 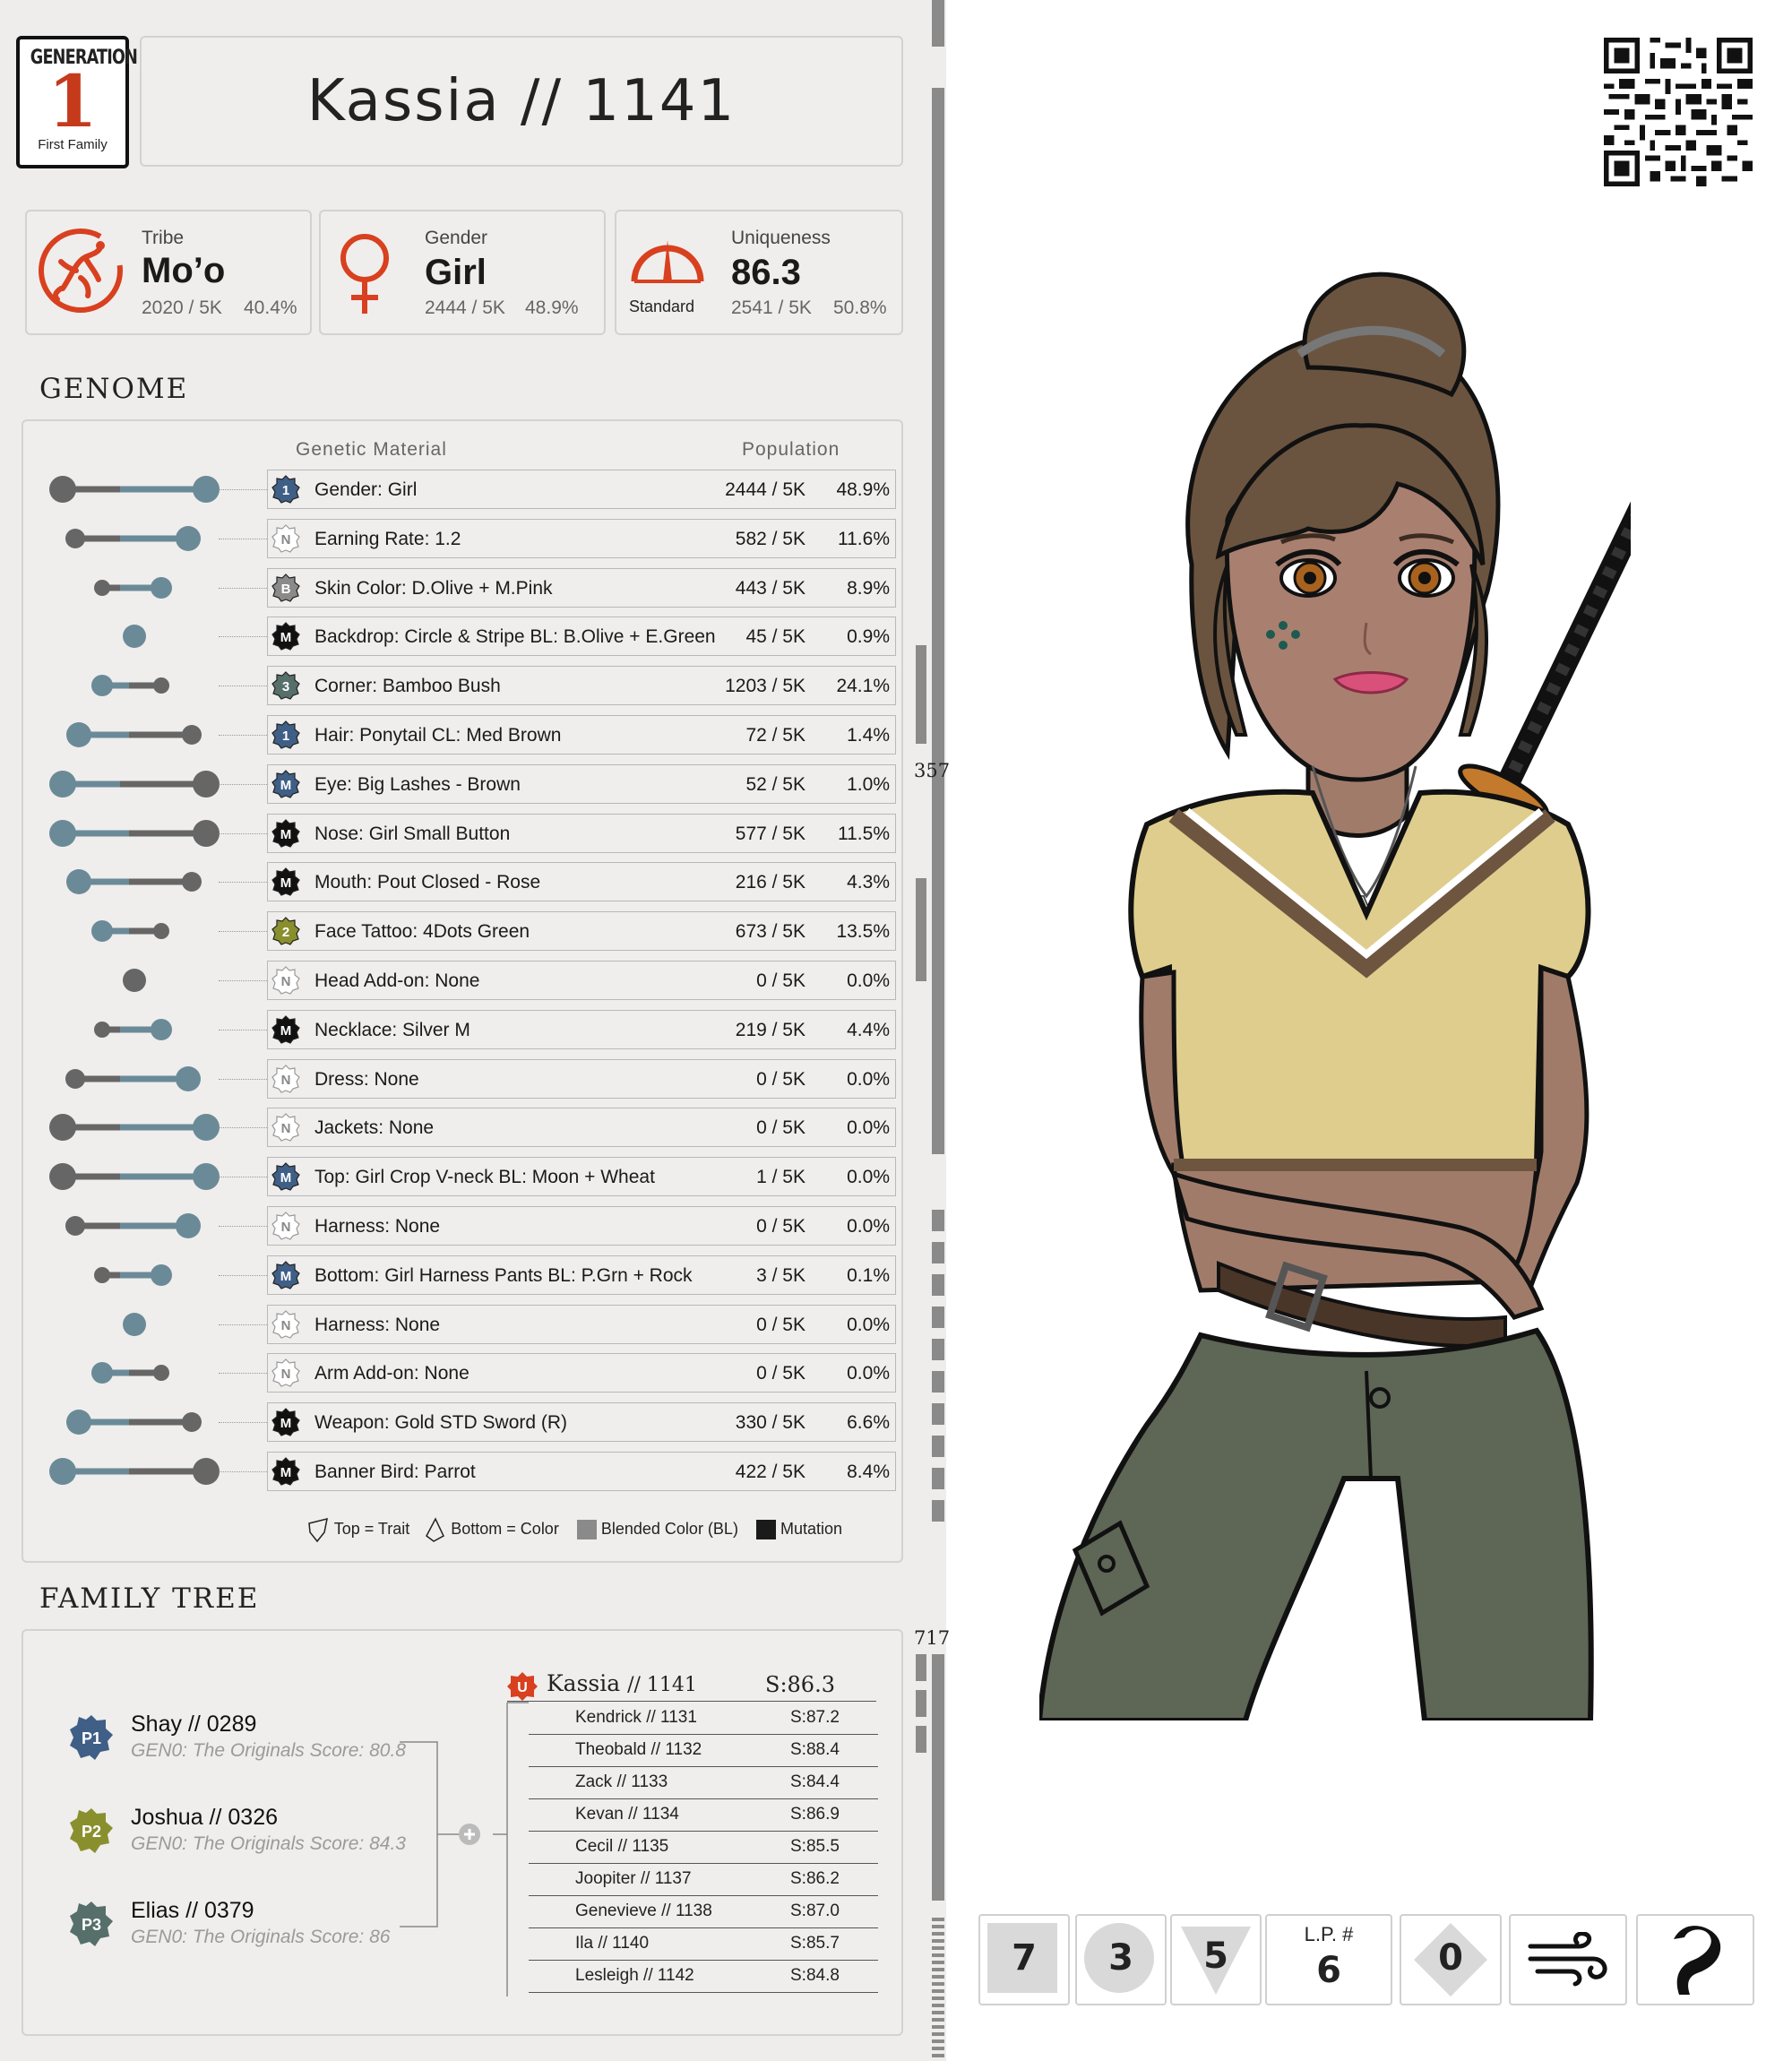 What do you see at coordinates (703, 1944) in the screenshot?
I see `sibling-row: Ila // 1140 S:85.7` at bounding box center [703, 1944].